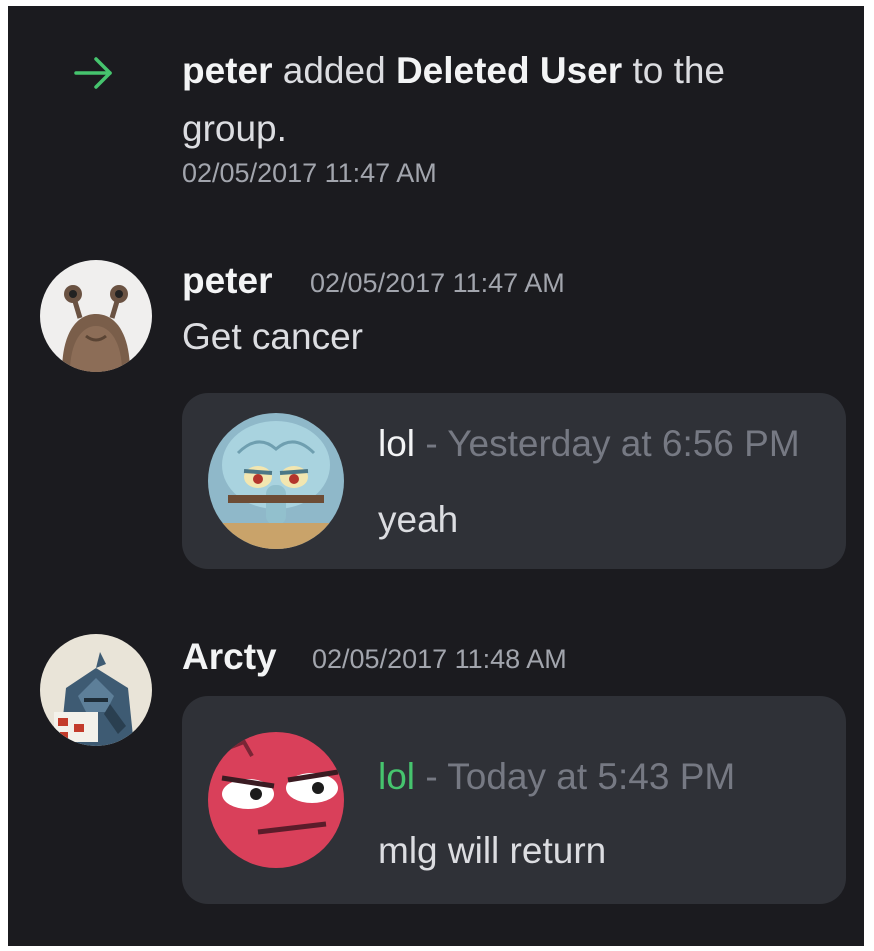 Image resolution: width=874 pixels, height=951 pixels. Describe the element at coordinates (276, 481) in the screenshot. I see `squidward-avatar` at that location.